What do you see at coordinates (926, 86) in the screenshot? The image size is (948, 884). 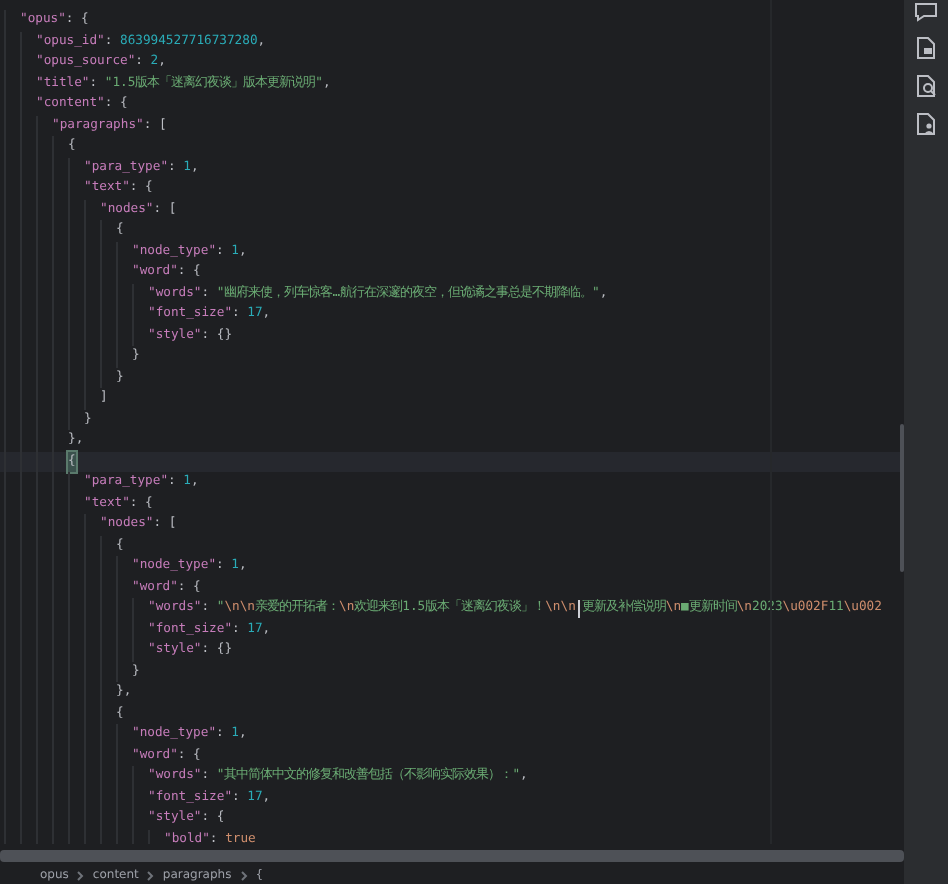 I see `document-search-icon` at bounding box center [926, 86].